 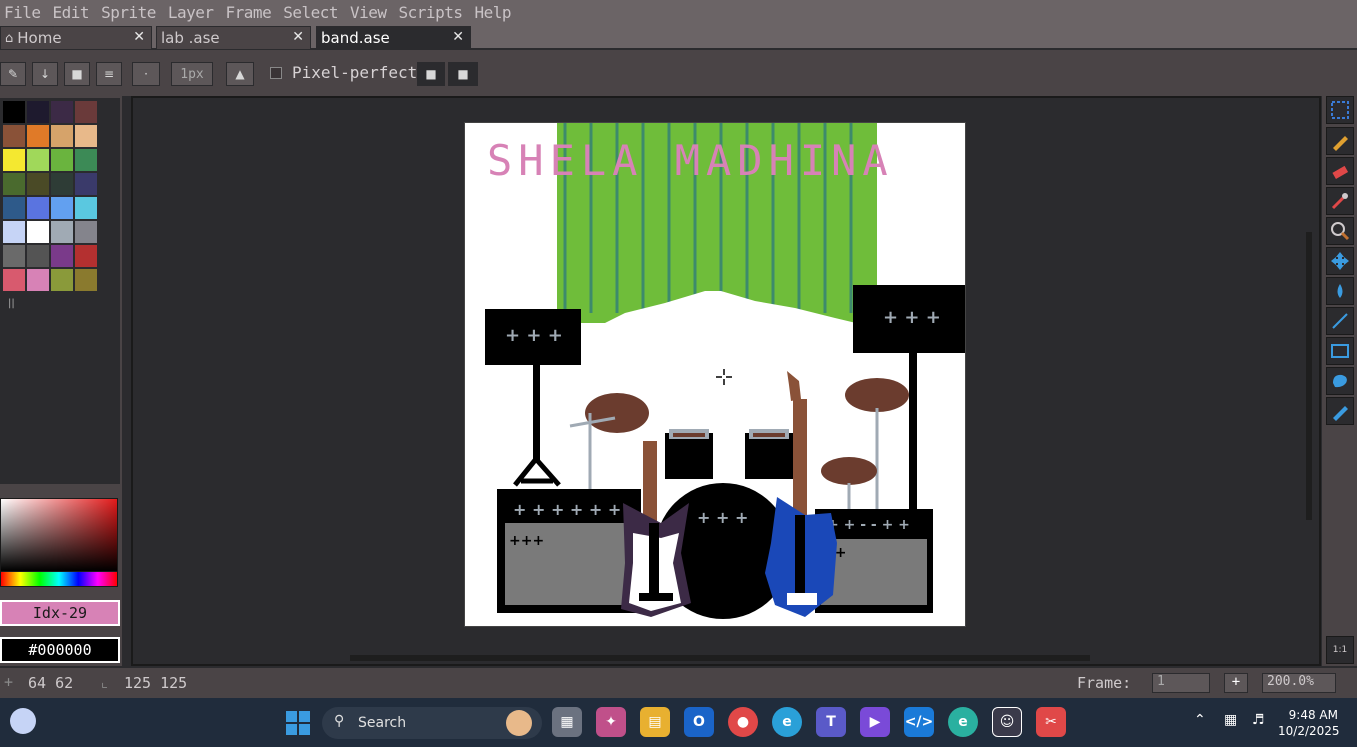 What do you see at coordinates (1309, 376) in the screenshot?
I see `vertical-scrollbar` at bounding box center [1309, 376].